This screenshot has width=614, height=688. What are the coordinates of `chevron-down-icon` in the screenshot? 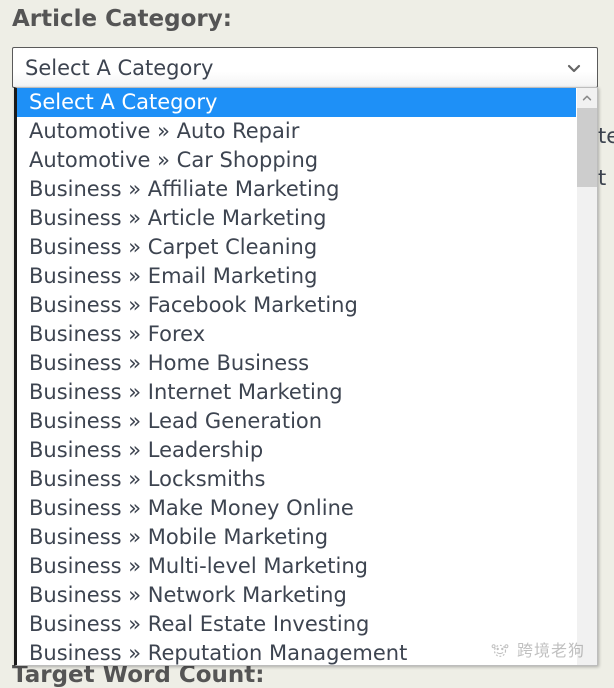 It's located at (574, 68).